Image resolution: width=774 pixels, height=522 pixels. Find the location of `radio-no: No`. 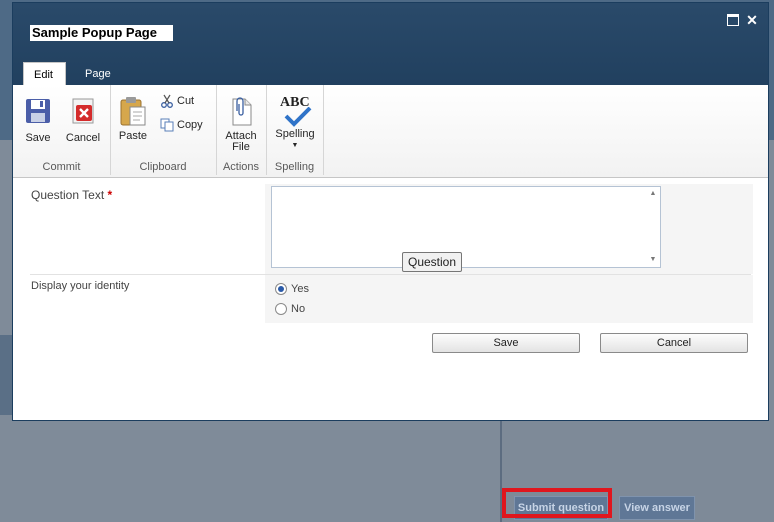

radio-no: No is located at coordinates (290, 309).